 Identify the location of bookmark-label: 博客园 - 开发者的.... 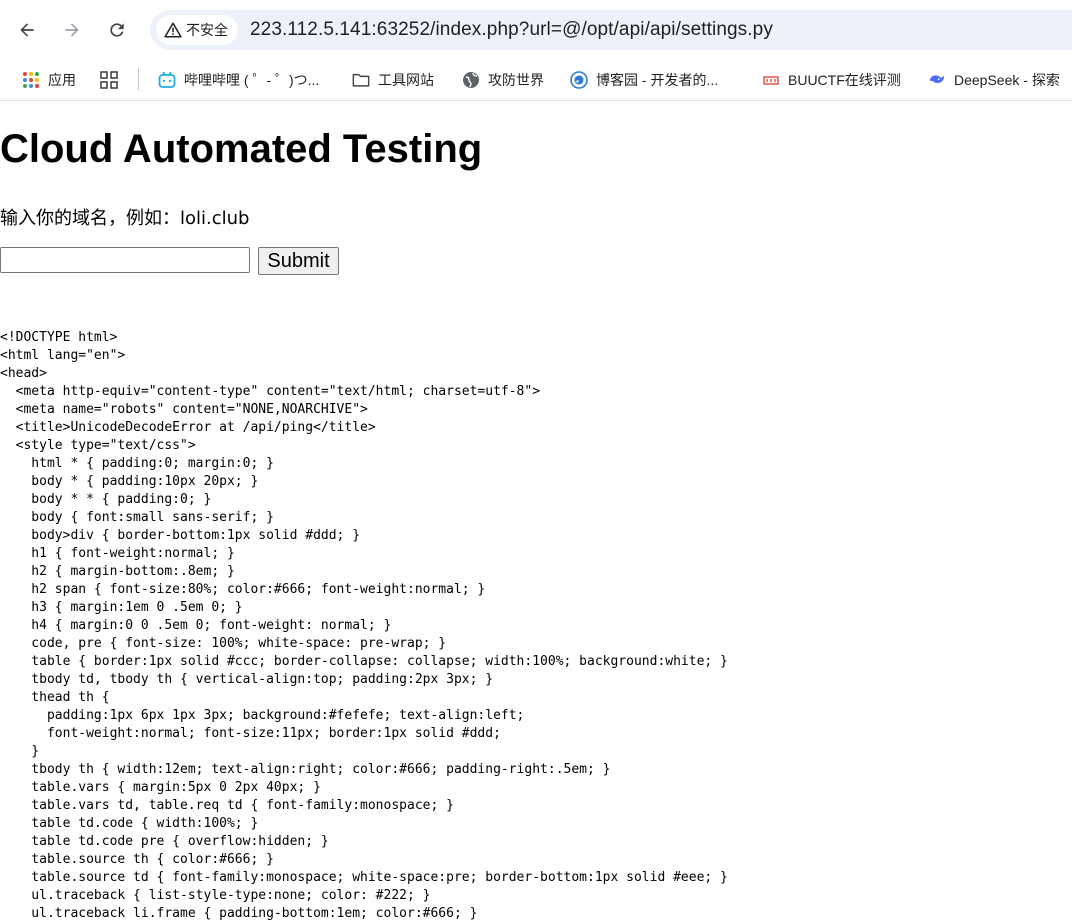
(657, 80).